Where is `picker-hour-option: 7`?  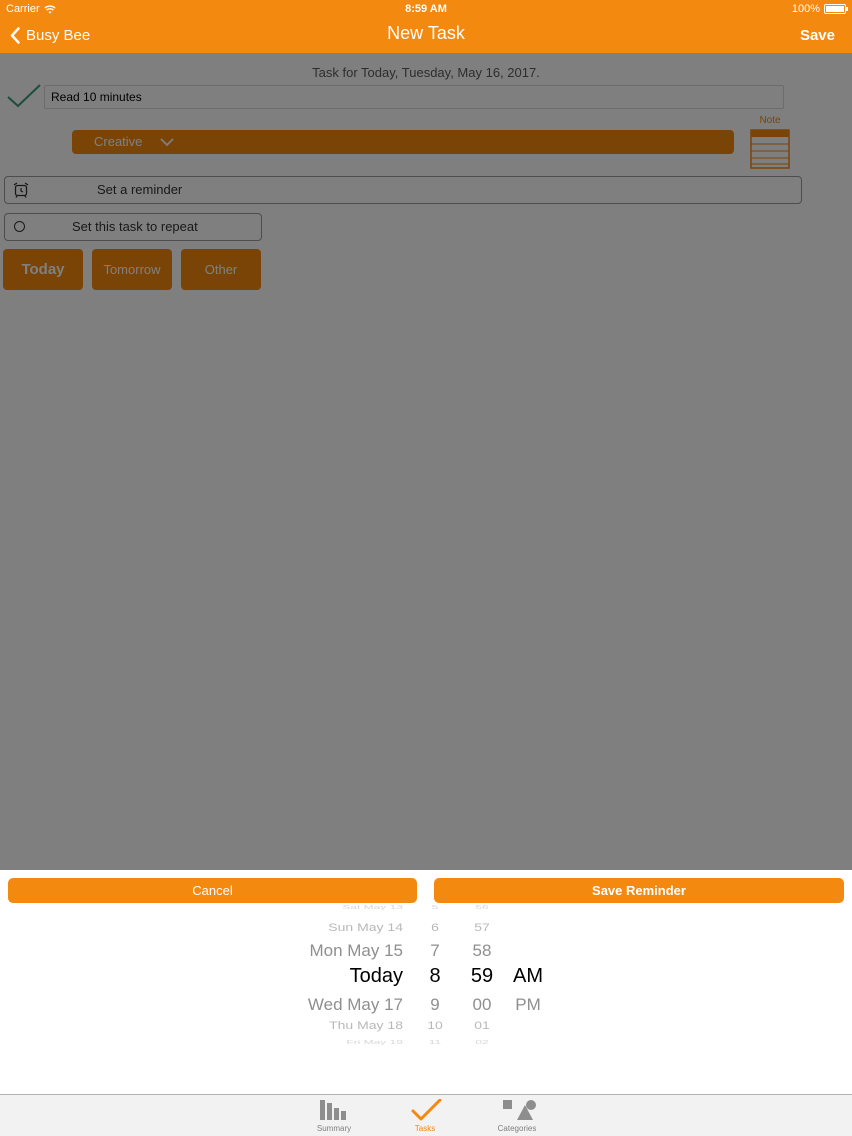 picker-hour-option: 7 is located at coordinates (435, 951).